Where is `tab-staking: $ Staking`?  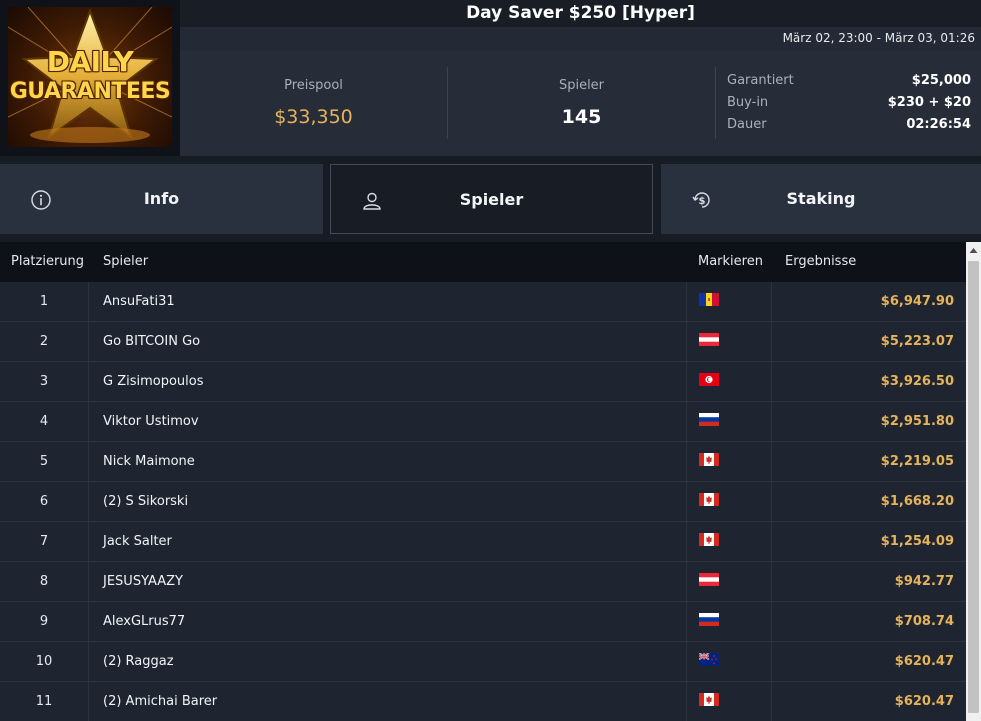
tab-staking: $ Staking is located at coordinates (821, 199).